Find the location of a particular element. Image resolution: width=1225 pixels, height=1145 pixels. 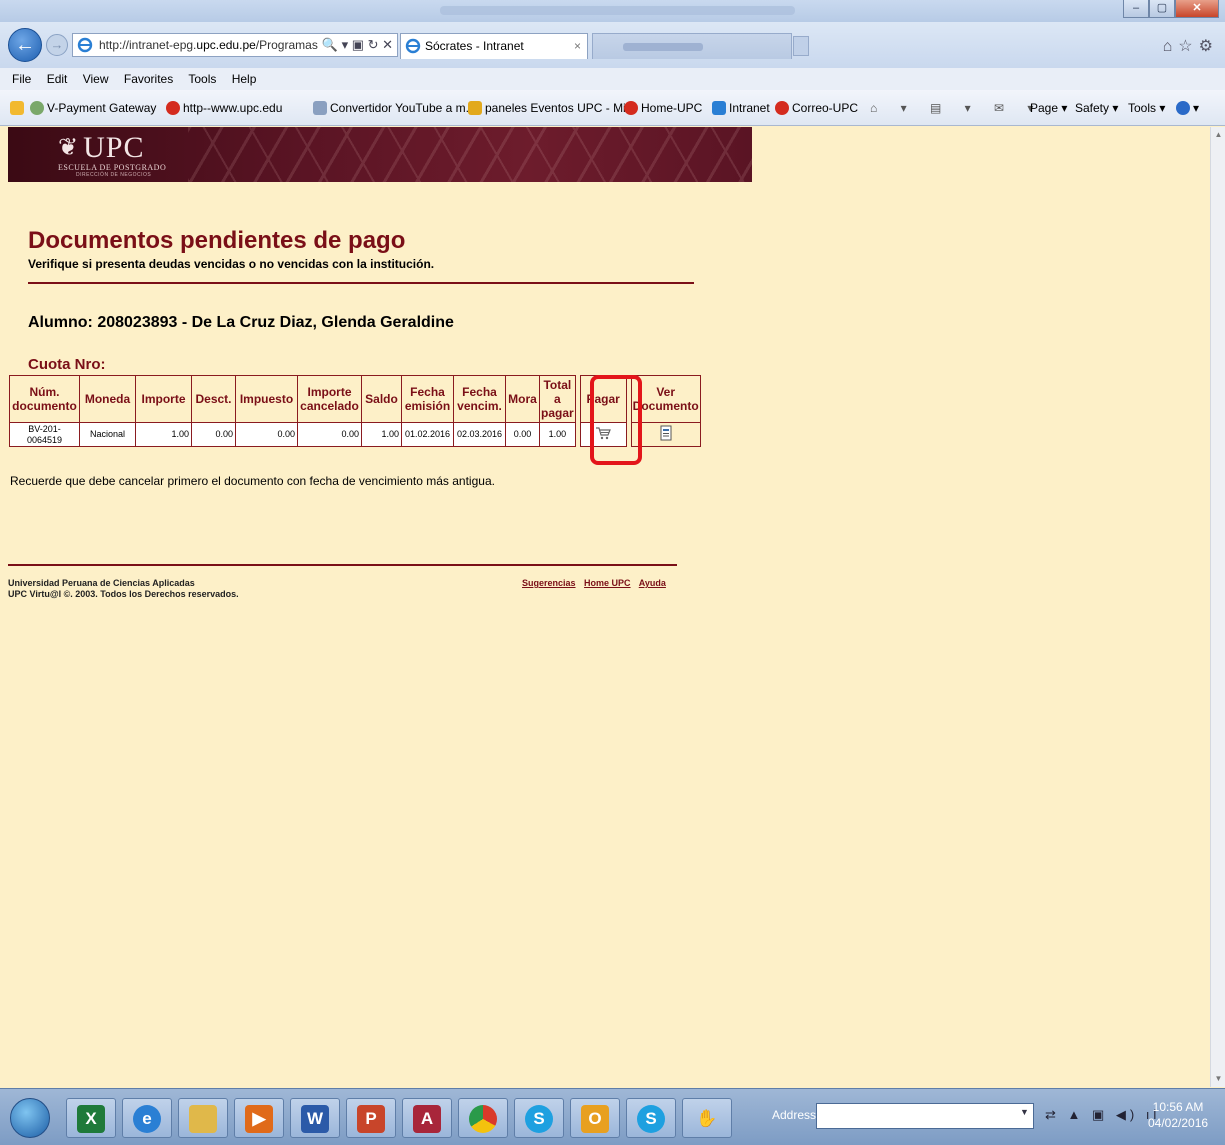

menu-favorites: Favorites is located at coordinates (148, 79).